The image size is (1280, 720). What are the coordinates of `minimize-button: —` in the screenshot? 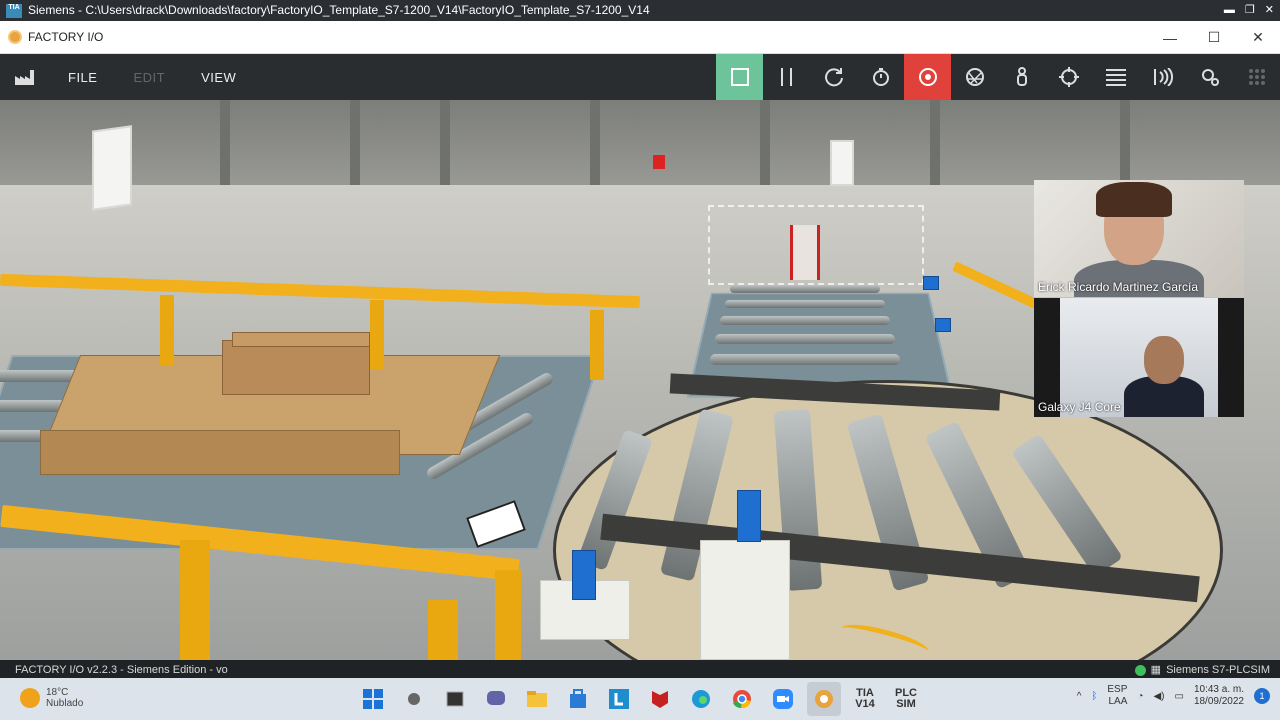 It's located at (1170, 37).